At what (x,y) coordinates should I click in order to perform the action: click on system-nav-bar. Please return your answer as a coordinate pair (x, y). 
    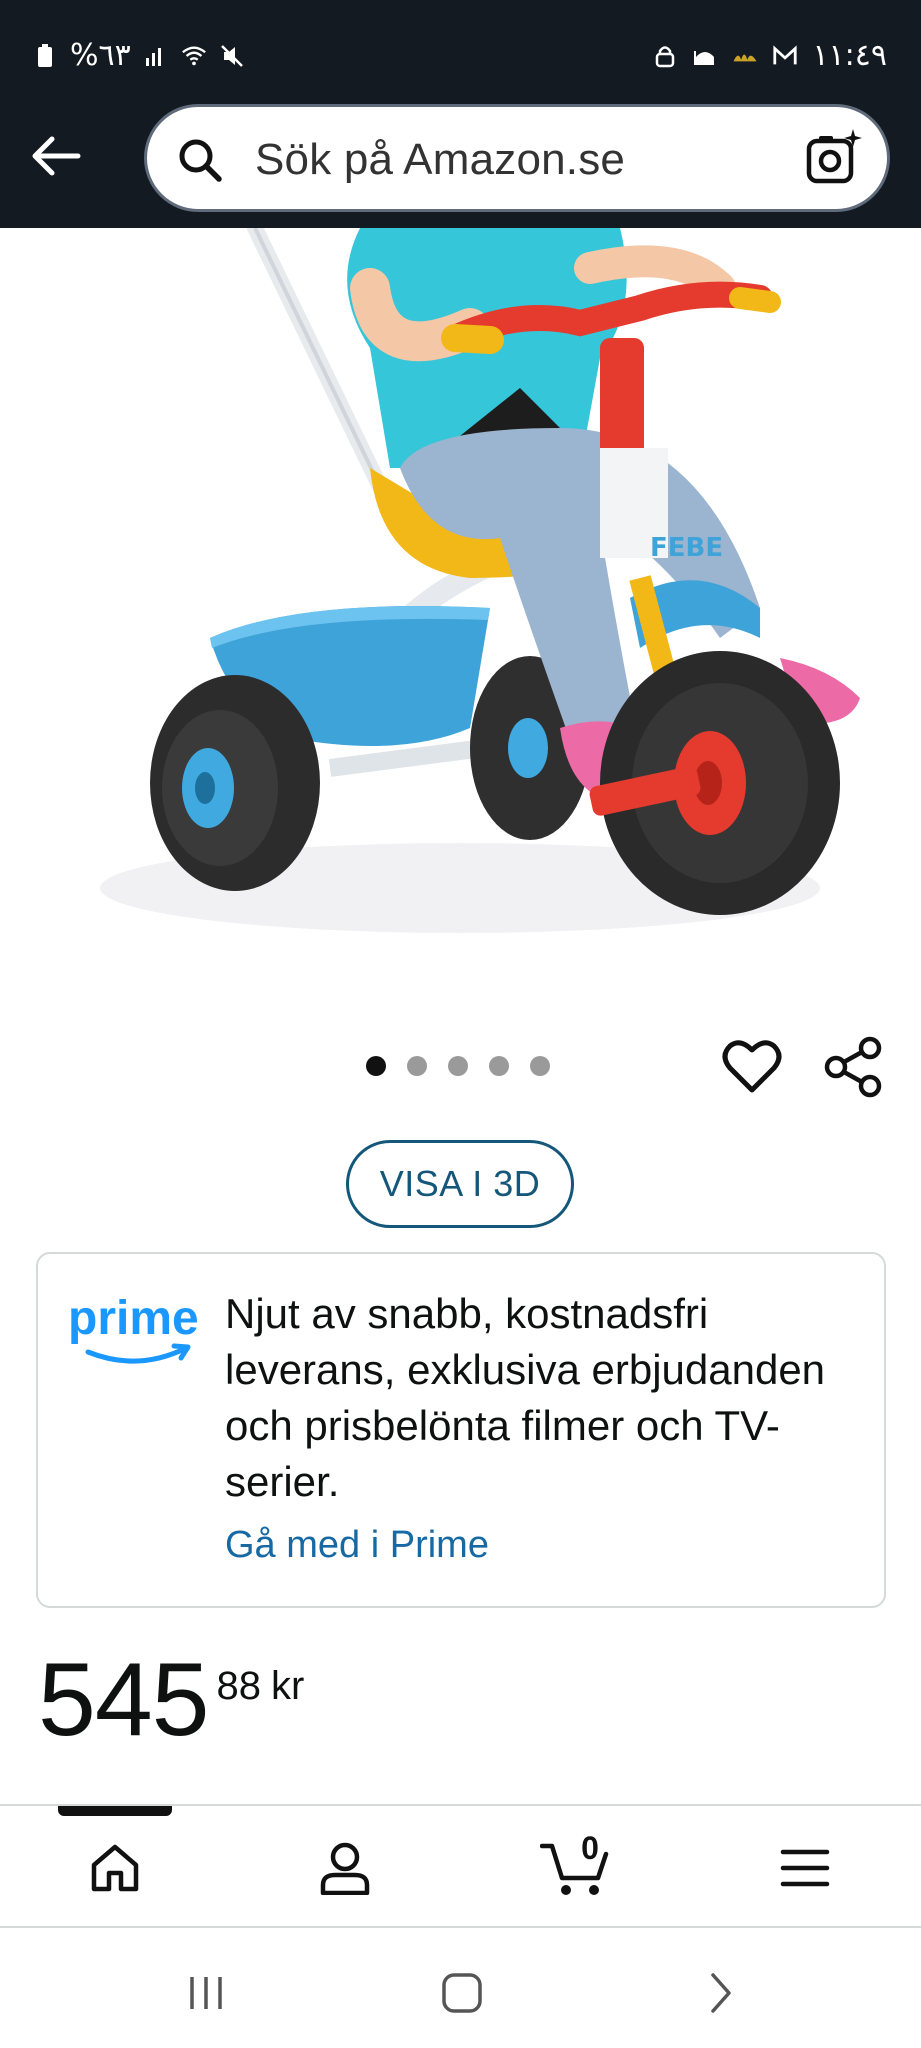
    Looking at the image, I should click on (460, 1988).